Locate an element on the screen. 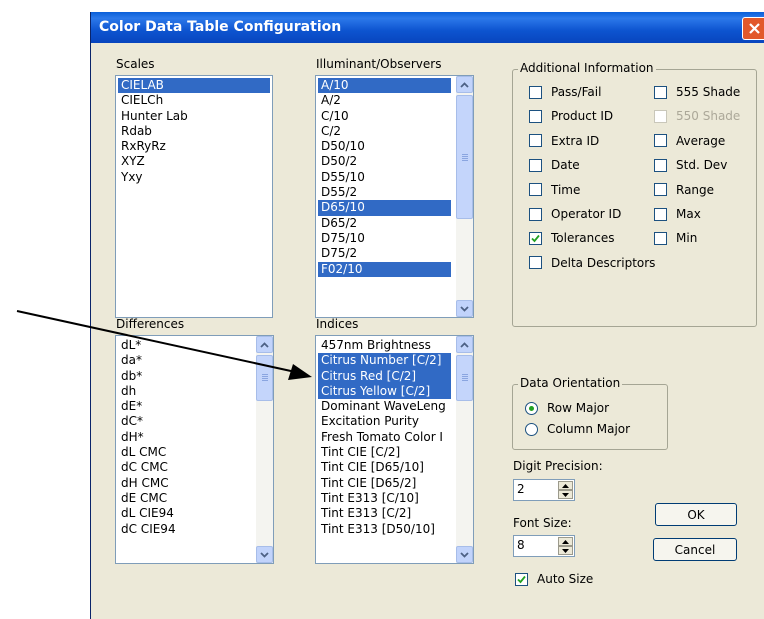 Image resolution: width=764 pixels, height=619 pixels. list-item: Tint CIE [D65/2] is located at coordinates (384, 483).